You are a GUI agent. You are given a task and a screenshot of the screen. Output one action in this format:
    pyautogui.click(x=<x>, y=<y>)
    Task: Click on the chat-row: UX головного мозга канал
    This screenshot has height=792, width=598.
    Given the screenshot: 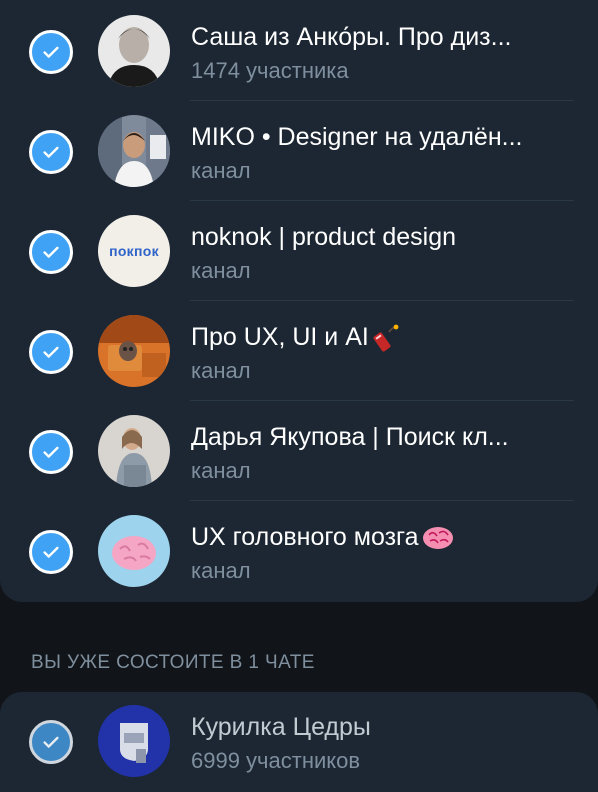 What is the action you would take?
    pyautogui.click(x=299, y=550)
    